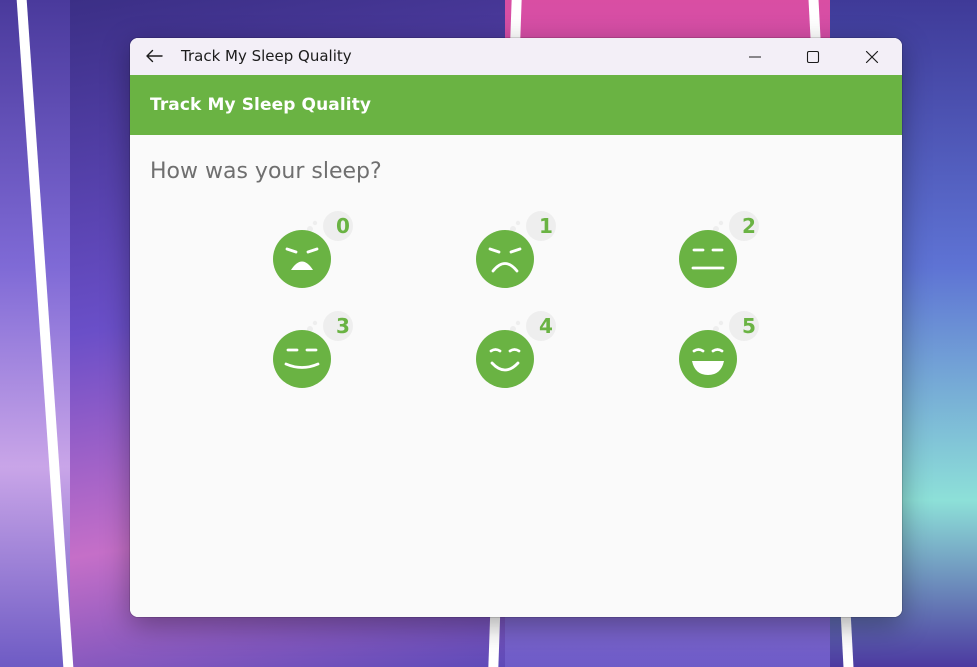  I want to click on sleep-quality-0-button: 0, so click(315, 251).